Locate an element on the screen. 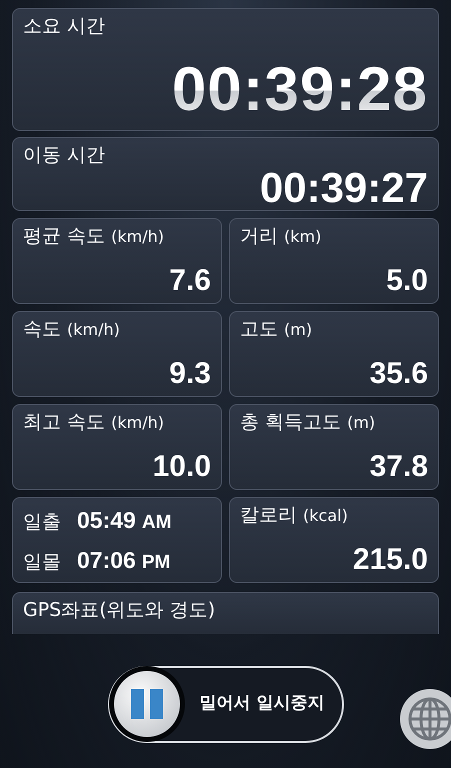 The height and width of the screenshot is (768, 451). sun-time: 05:49 AM is located at coordinates (124, 520).